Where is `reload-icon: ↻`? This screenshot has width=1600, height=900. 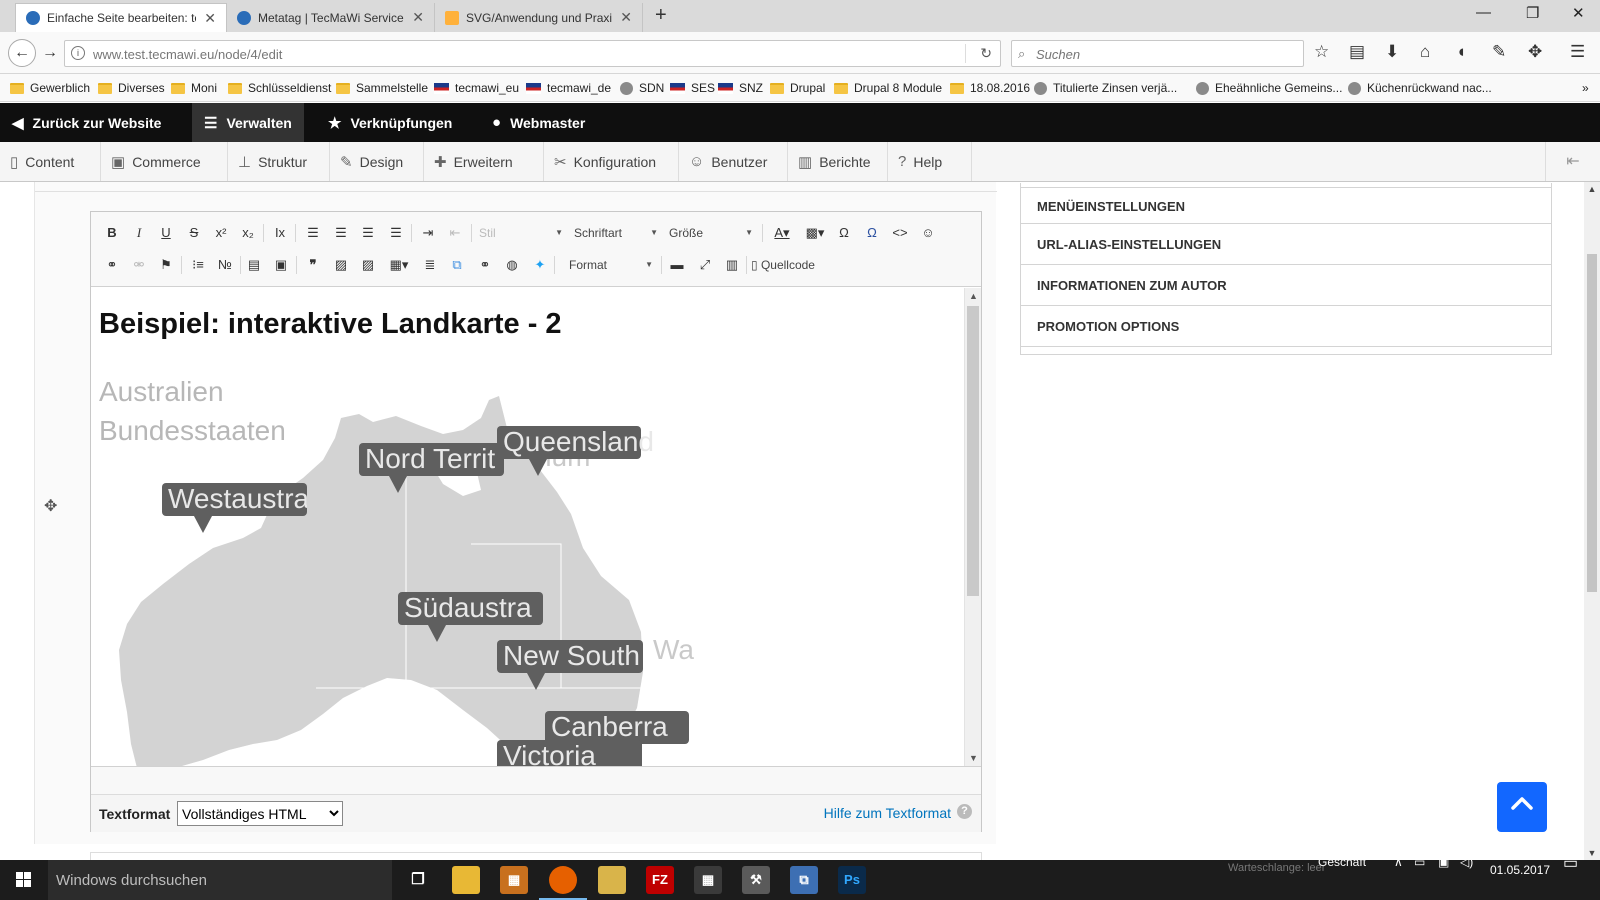 reload-icon: ↻ is located at coordinates (986, 53).